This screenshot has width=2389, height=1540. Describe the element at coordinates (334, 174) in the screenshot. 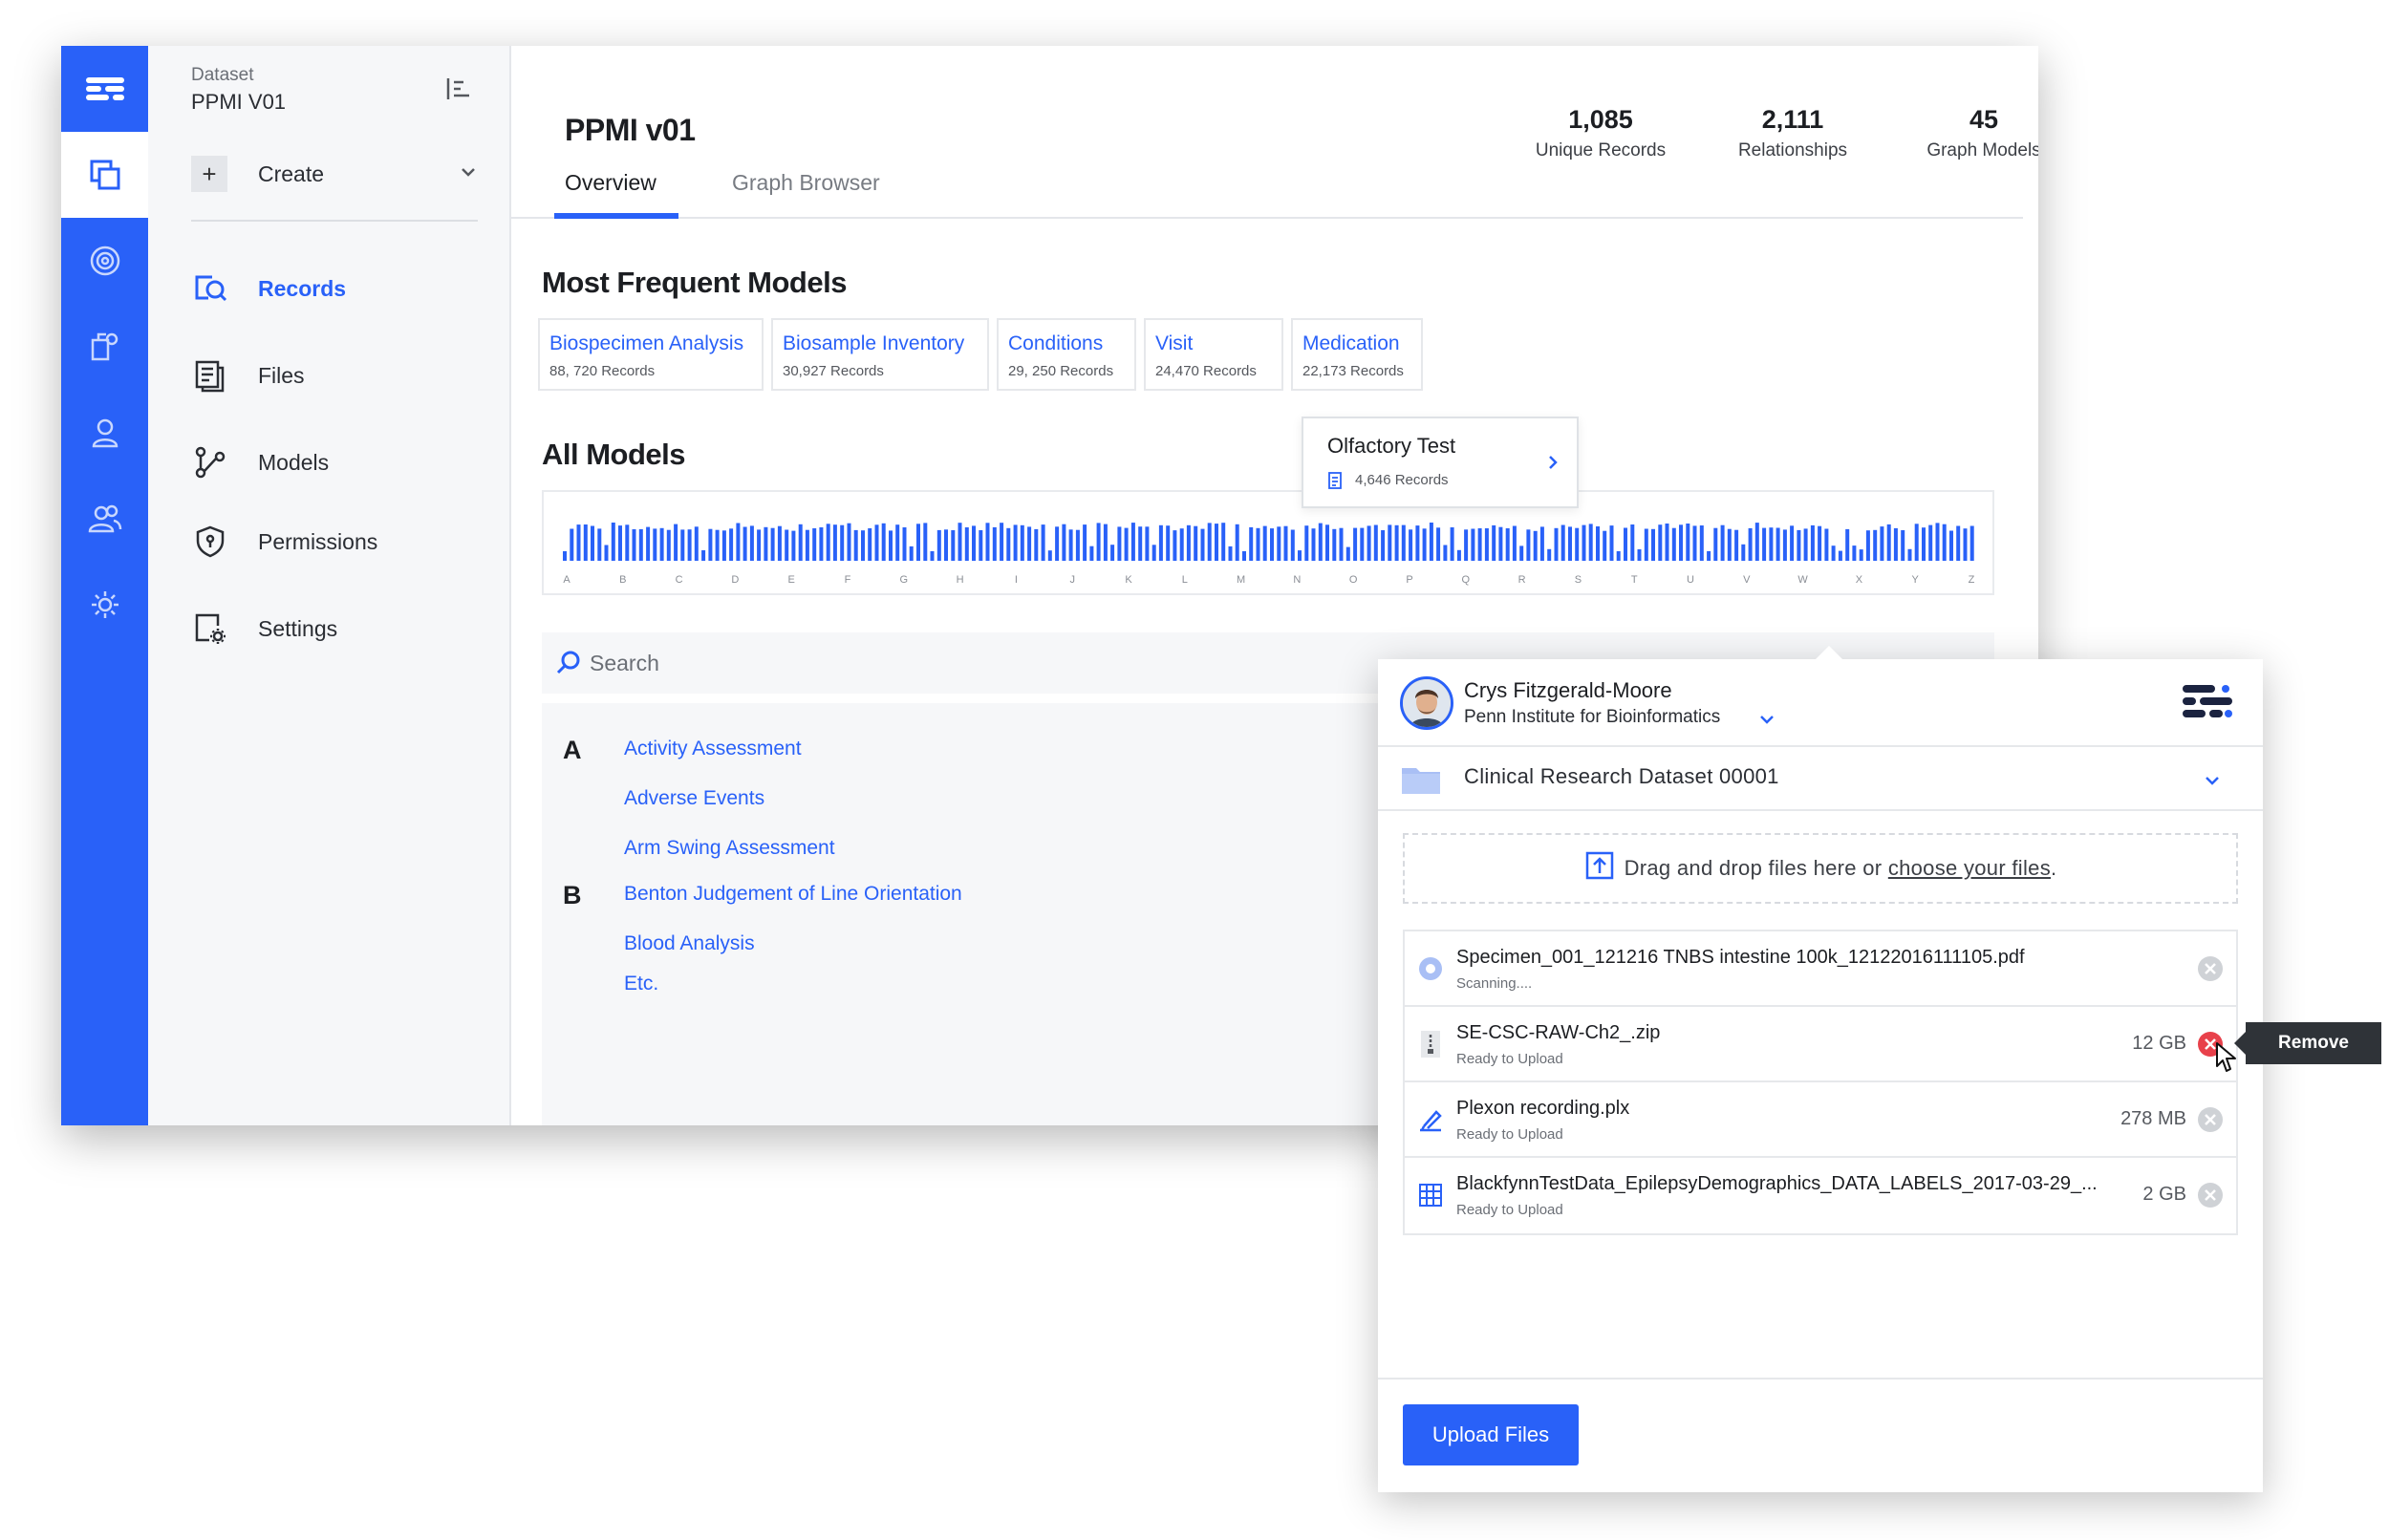

I see `create-dropdown: + Create` at that location.